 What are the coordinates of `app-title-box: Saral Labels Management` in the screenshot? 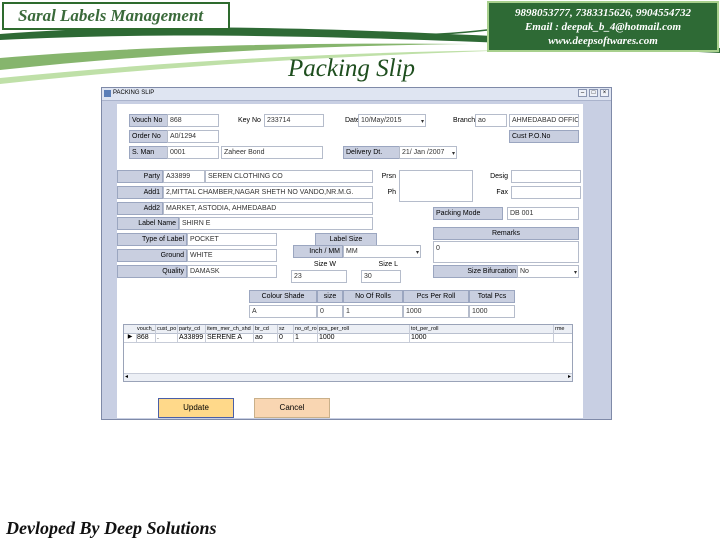 It's located at (116, 16).